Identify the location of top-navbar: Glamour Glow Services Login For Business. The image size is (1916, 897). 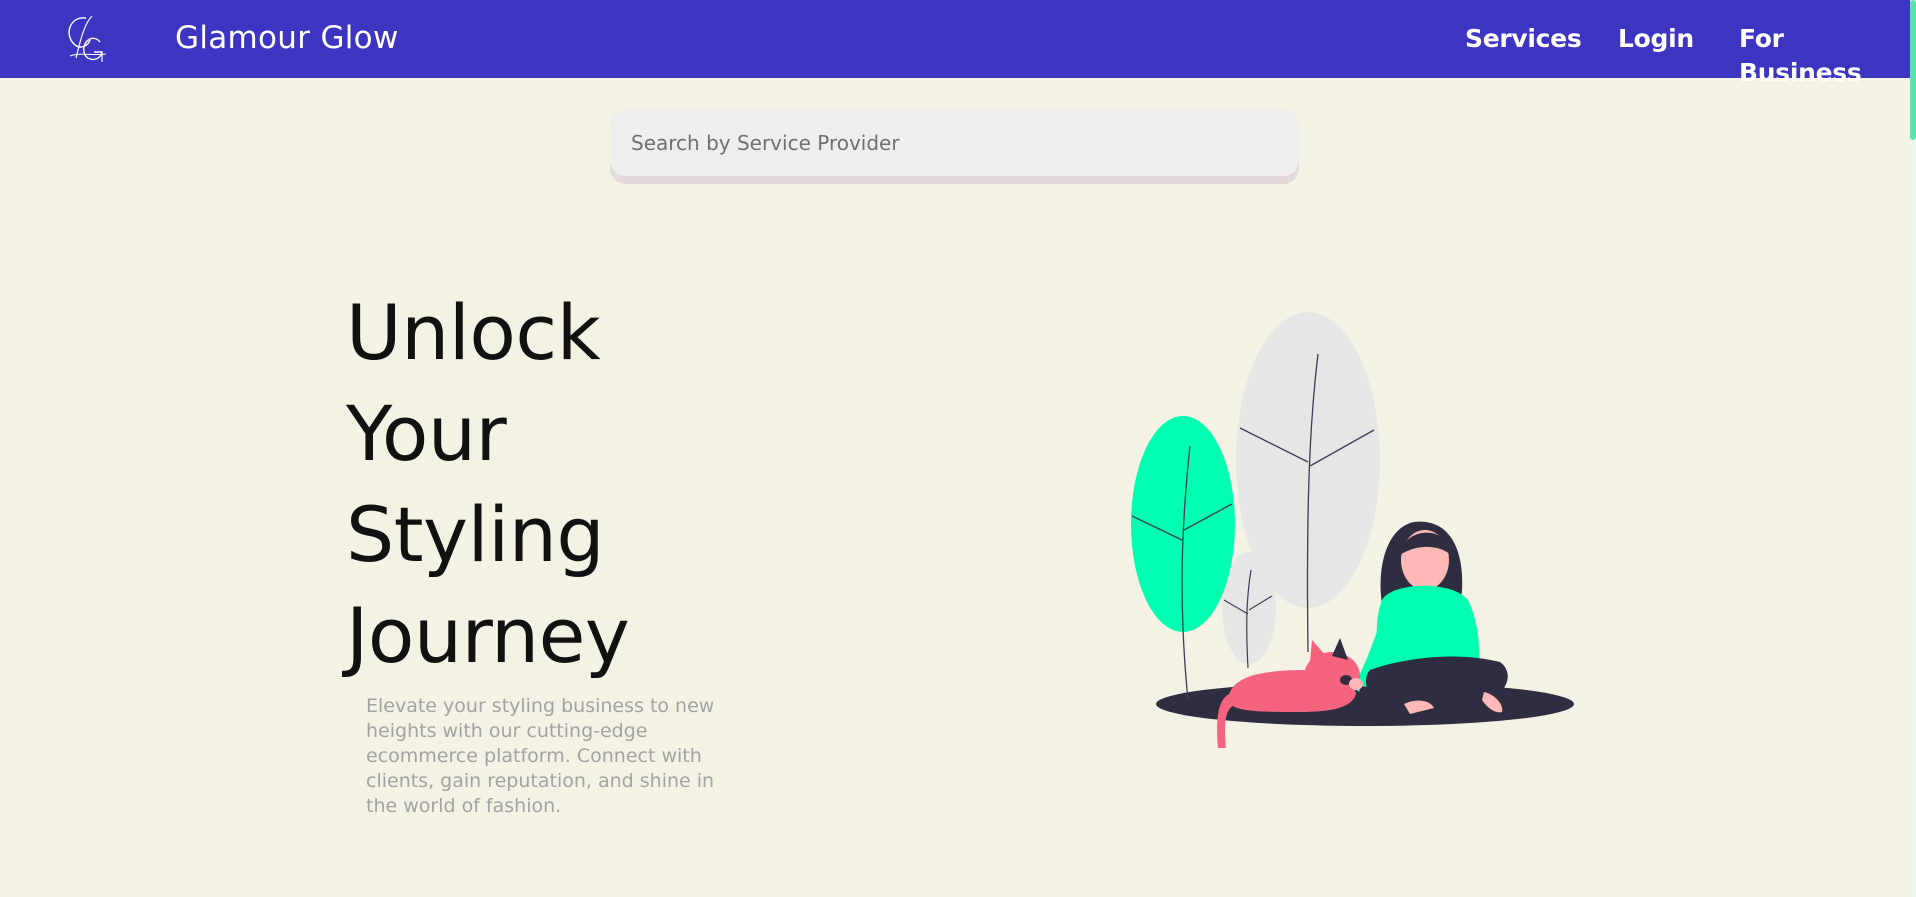
(955, 43).